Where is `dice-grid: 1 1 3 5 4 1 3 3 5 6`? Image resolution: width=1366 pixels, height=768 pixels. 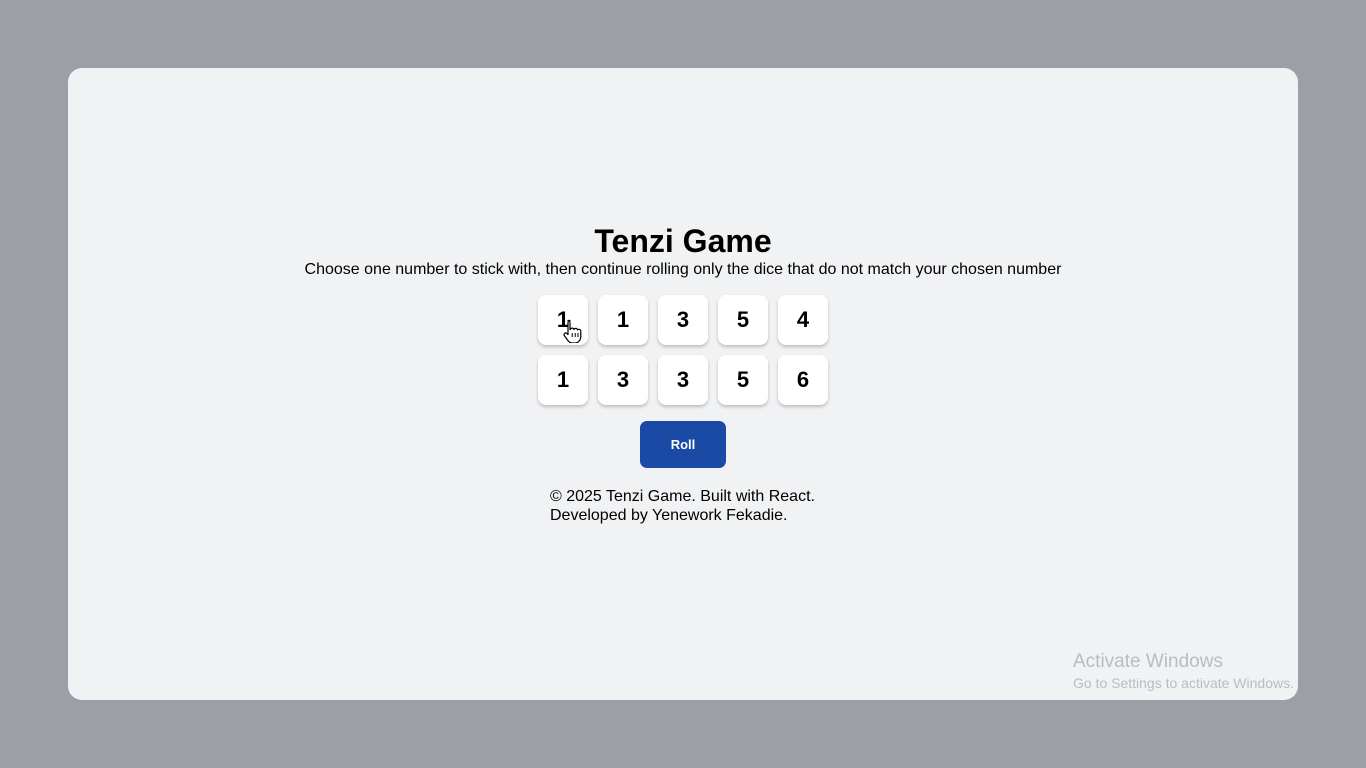
dice-grid: 1 1 3 5 4 1 3 3 5 6 is located at coordinates (684, 350).